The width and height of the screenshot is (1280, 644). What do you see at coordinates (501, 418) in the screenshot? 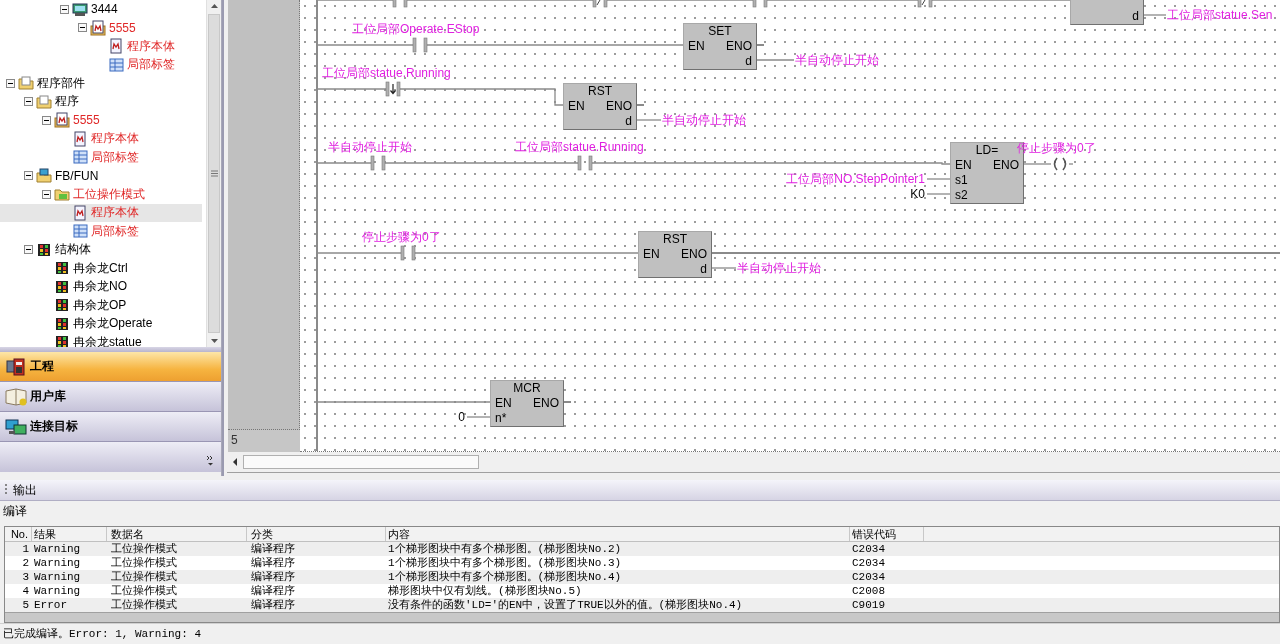
I see `pin-label: n*` at bounding box center [501, 418].